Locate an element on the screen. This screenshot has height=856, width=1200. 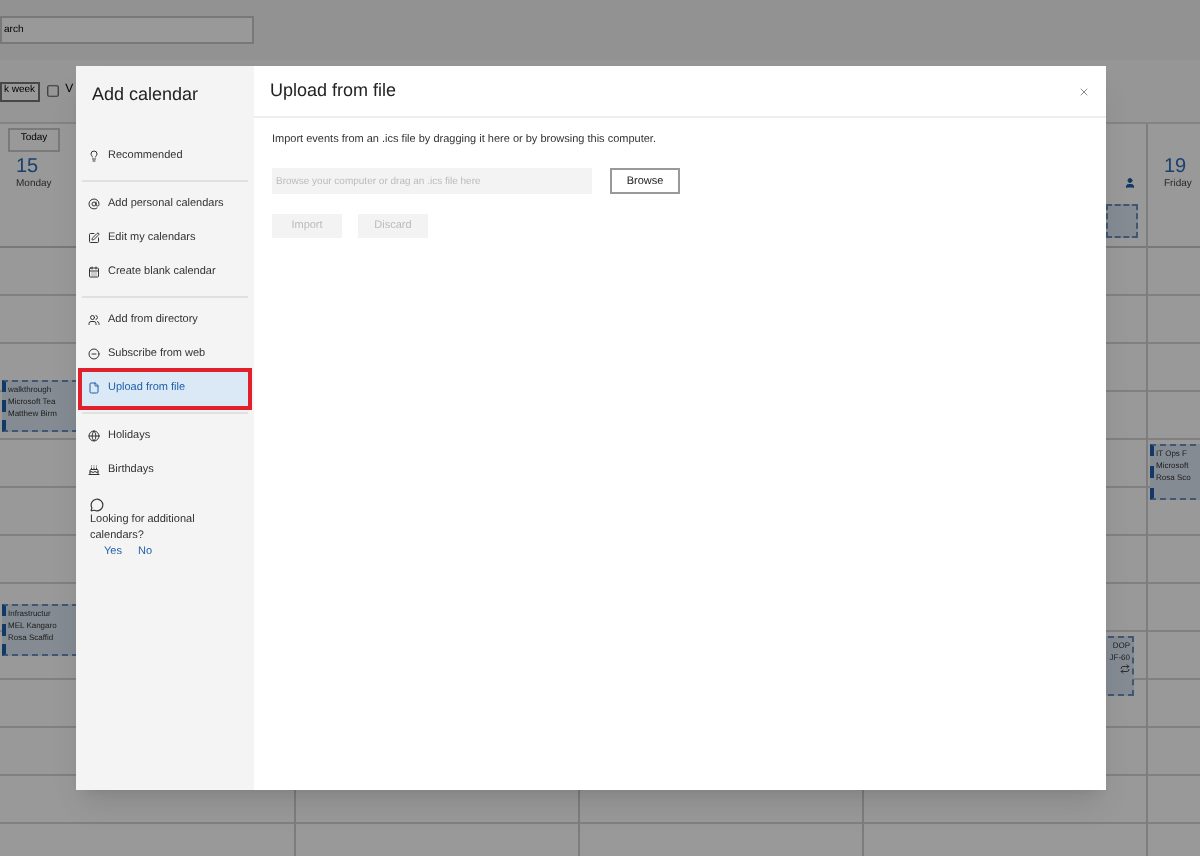
feedback-icon is located at coordinates (97, 504).